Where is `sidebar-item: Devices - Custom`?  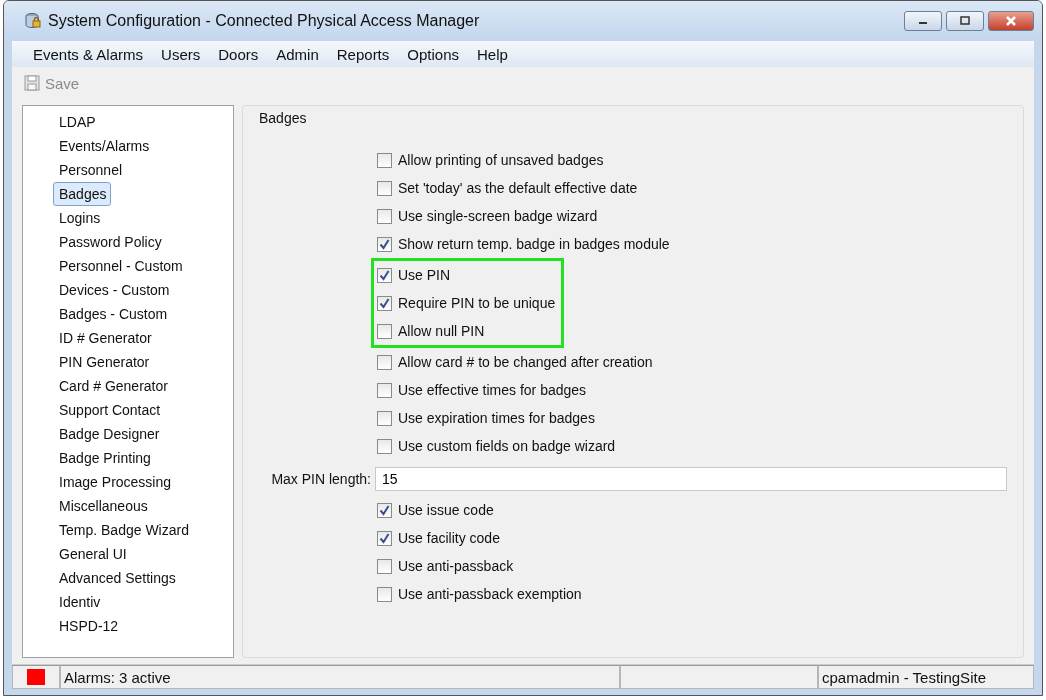 sidebar-item: Devices - Custom is located at coordinates (114, 290).